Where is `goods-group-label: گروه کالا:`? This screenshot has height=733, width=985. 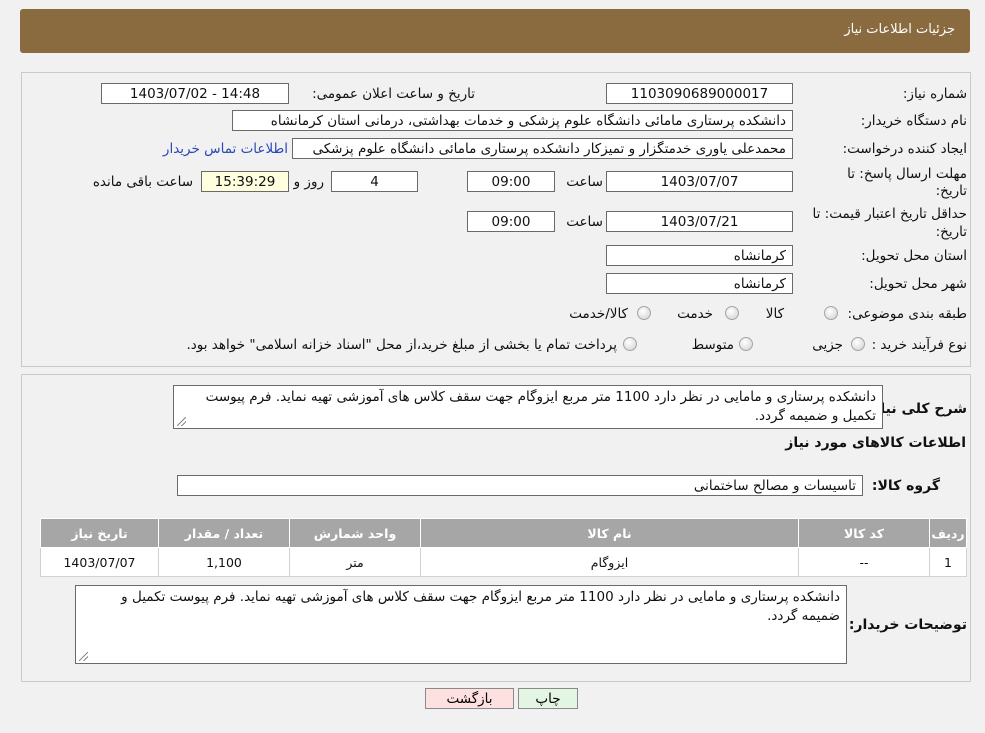 goods-group-label: گروه کالا: is located at coordinates (905, 486).